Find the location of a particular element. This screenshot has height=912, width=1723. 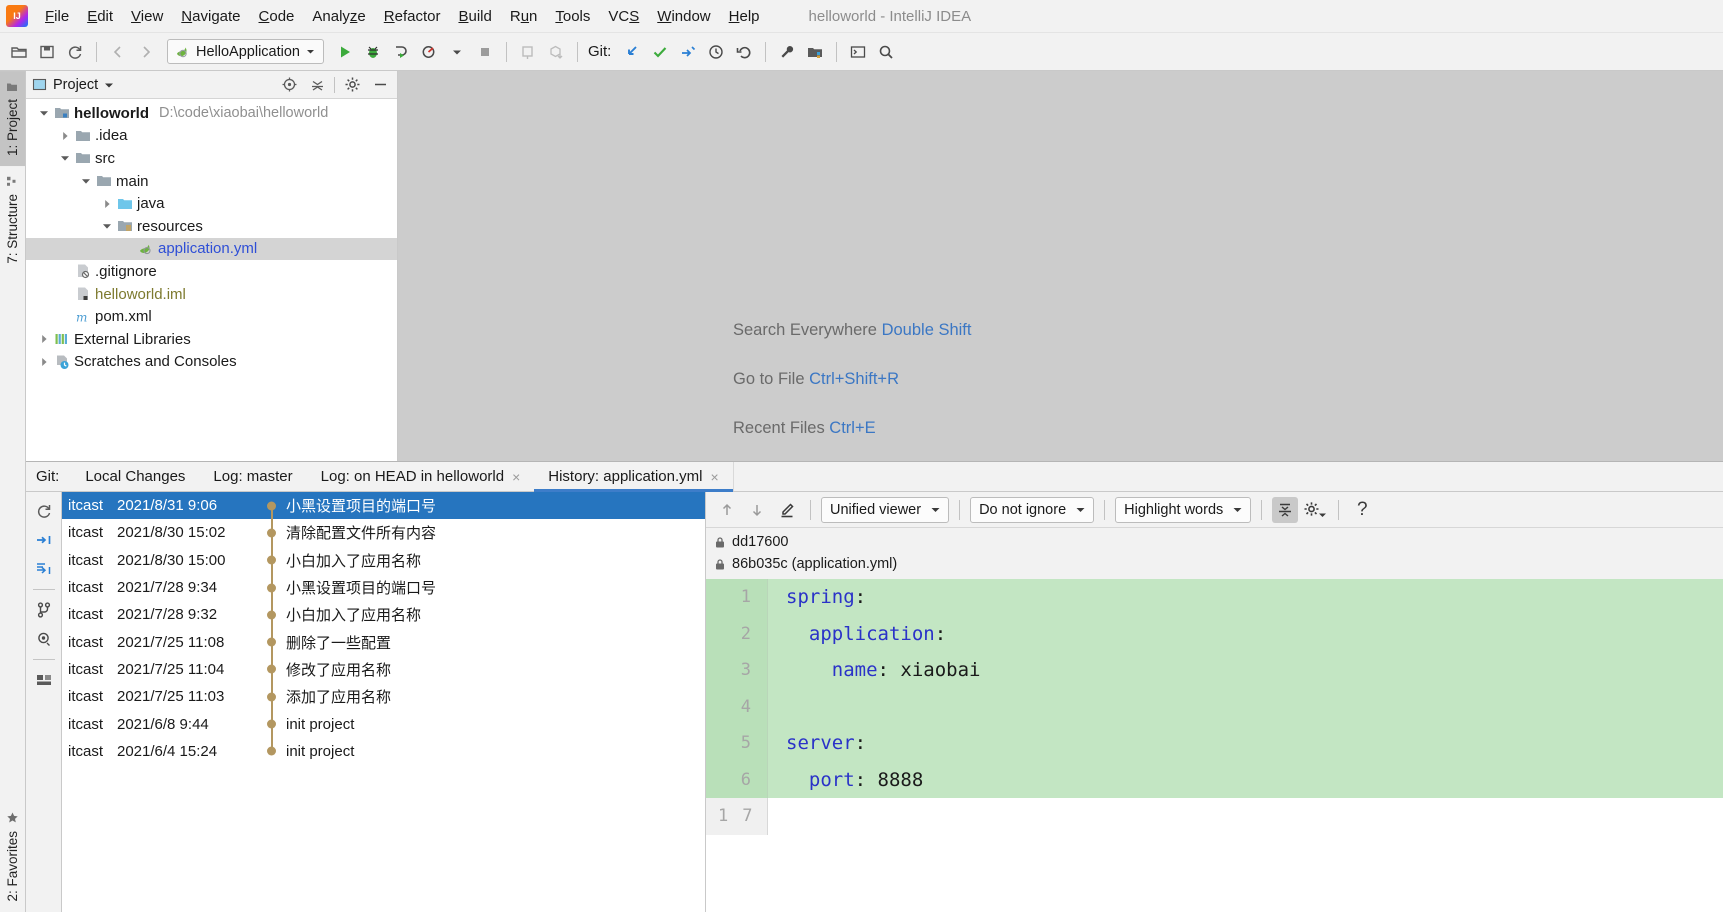

arrow-left-icon is located at coordinates (118, 52).